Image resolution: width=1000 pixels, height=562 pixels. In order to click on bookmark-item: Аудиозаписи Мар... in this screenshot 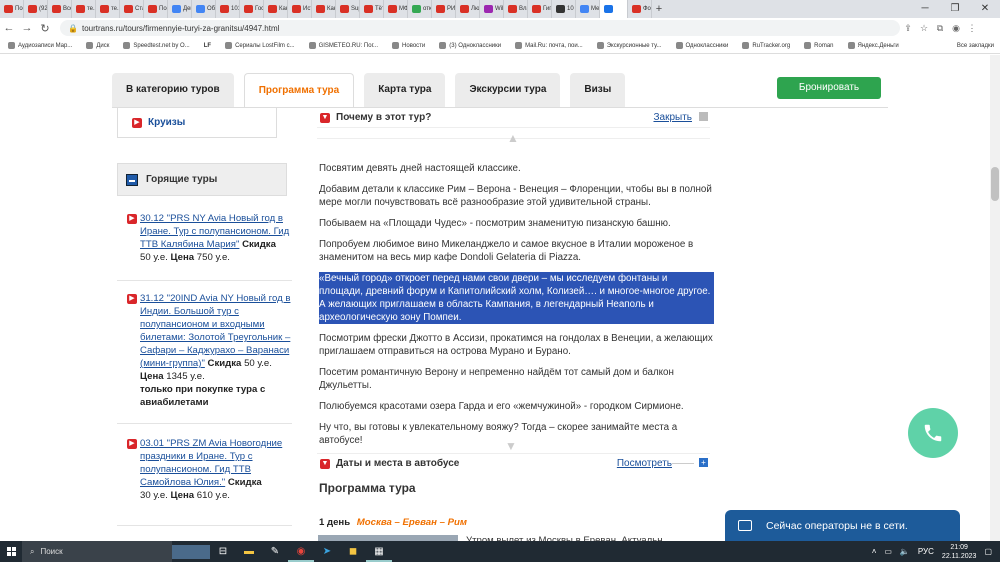, I will do `click(40, 45)`.